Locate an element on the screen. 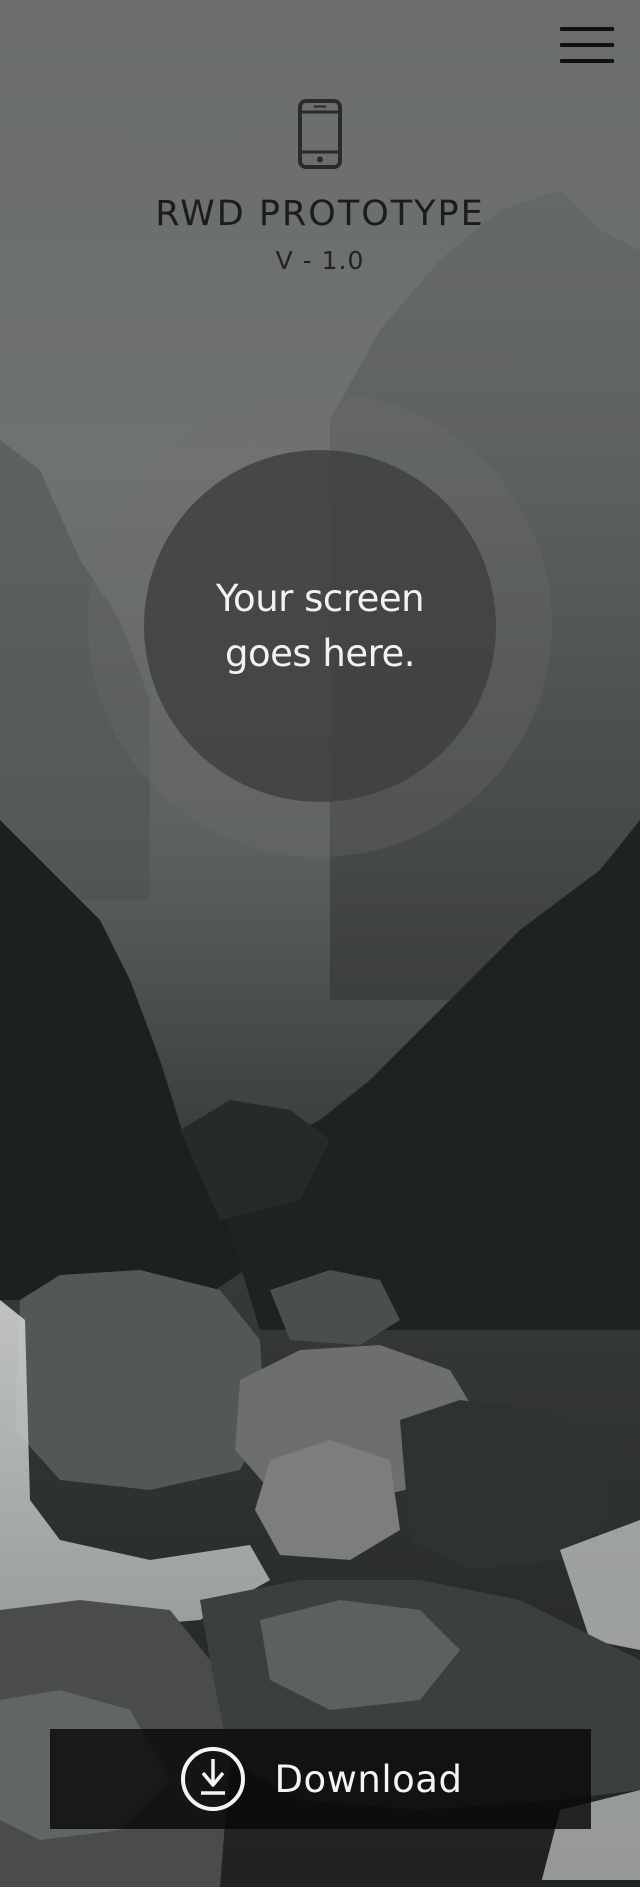 The width and height of the screenshot is (640, 1887). screen-placeholder-line-2: goes here. is located at coordinates (320, 653).